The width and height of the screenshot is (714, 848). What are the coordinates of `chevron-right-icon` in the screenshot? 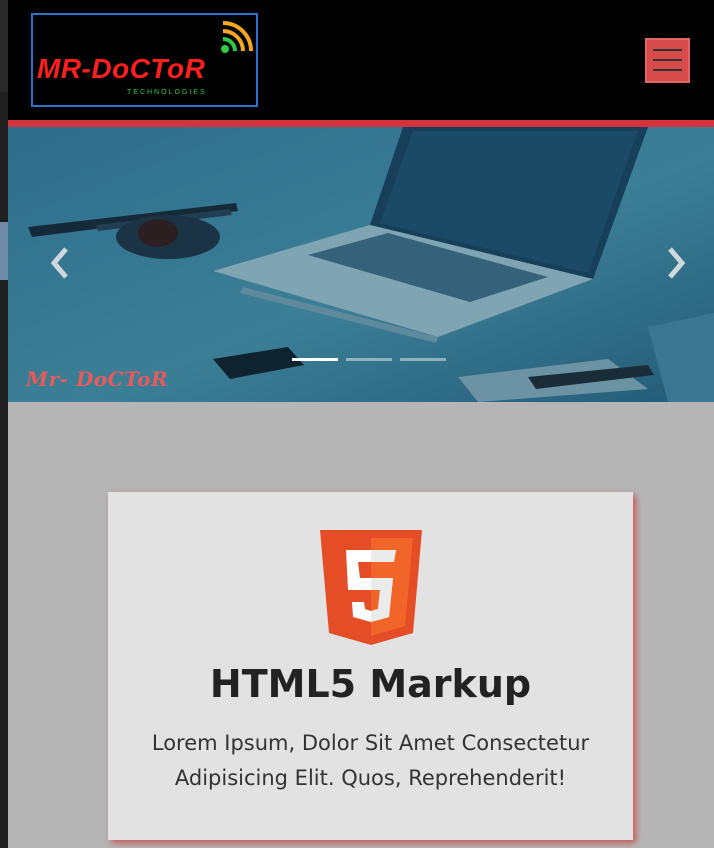 It's located at (677, 263).